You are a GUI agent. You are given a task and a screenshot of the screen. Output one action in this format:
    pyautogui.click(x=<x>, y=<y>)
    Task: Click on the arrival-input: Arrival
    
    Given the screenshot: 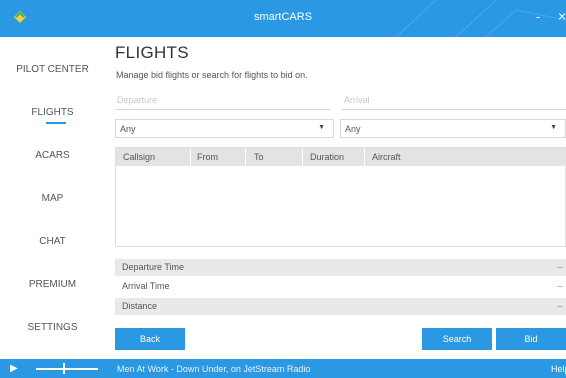 What is the action you would take?
    pyautogui.click(x=454, y=100)
    